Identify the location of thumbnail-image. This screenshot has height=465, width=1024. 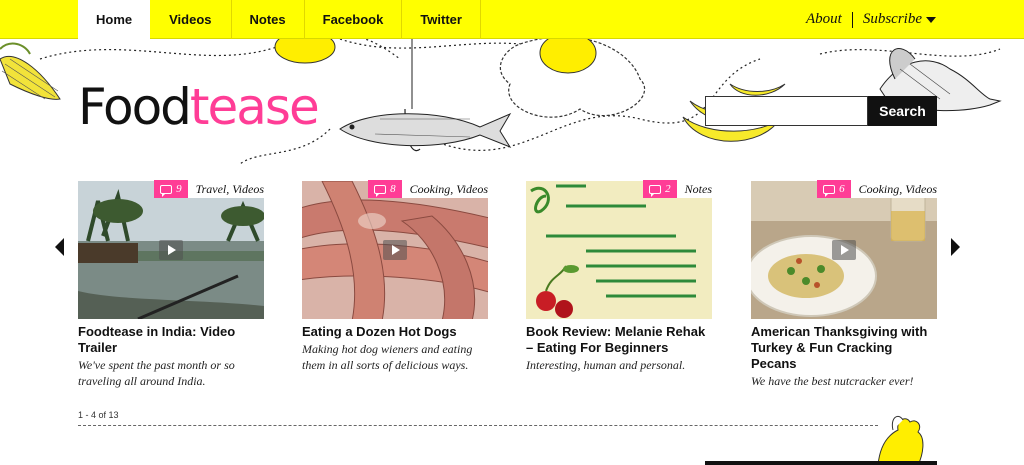
(619, 250).